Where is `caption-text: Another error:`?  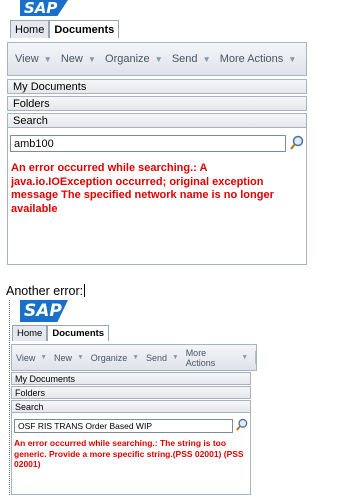
caption-text: Another error: is located at coordinates (46, 291).